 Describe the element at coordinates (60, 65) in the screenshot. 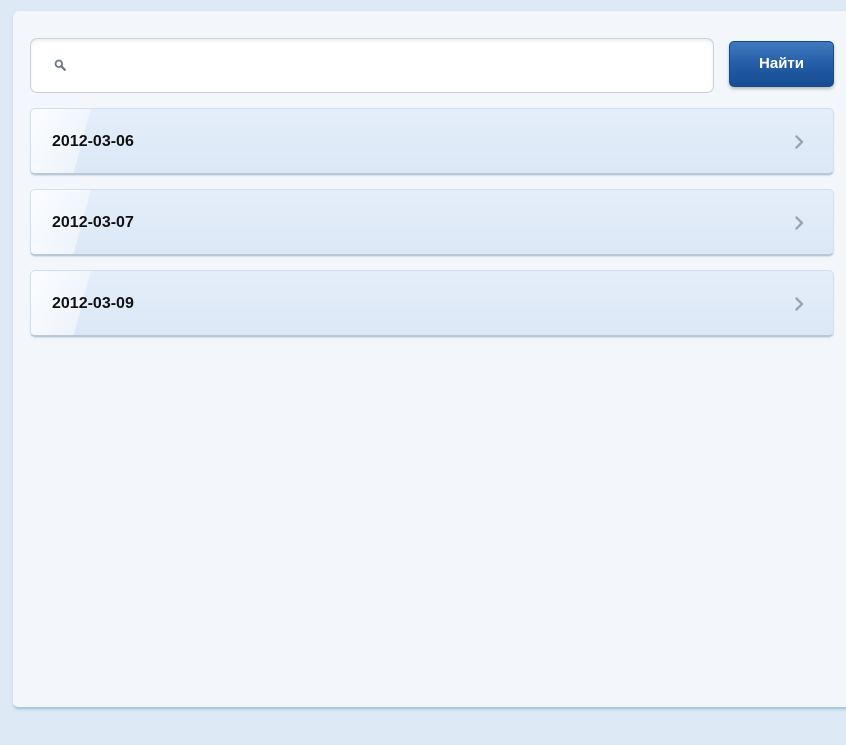

I see `search-icon` at that location.